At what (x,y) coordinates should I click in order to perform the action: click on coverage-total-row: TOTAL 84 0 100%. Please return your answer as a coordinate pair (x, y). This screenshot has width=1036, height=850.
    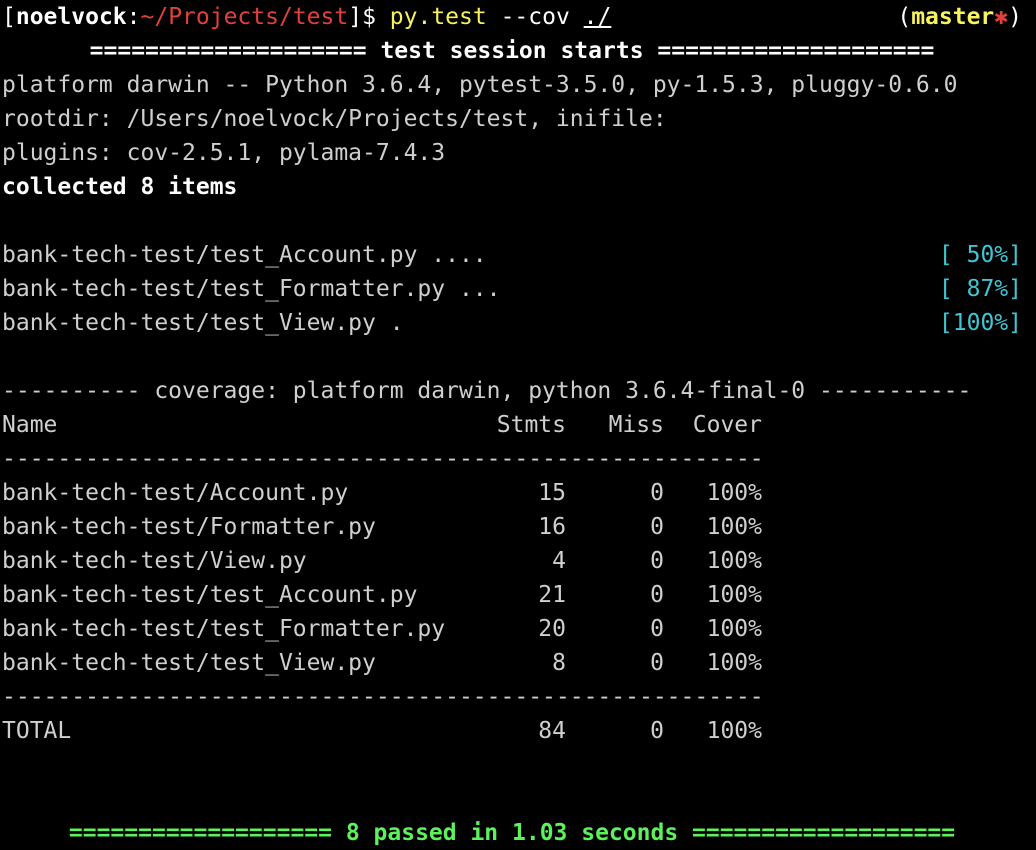
    Looking at the image, I should click on (519, 731).